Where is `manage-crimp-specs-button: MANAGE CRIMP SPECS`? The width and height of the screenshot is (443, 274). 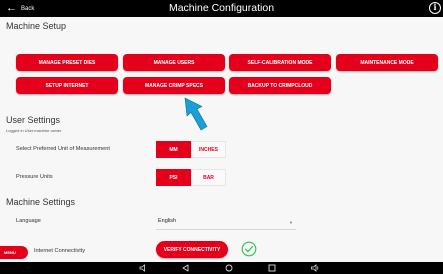
manage-crimp-specs-button: MANAGE CRIMP SPECS is located at coordinates (174, 85).